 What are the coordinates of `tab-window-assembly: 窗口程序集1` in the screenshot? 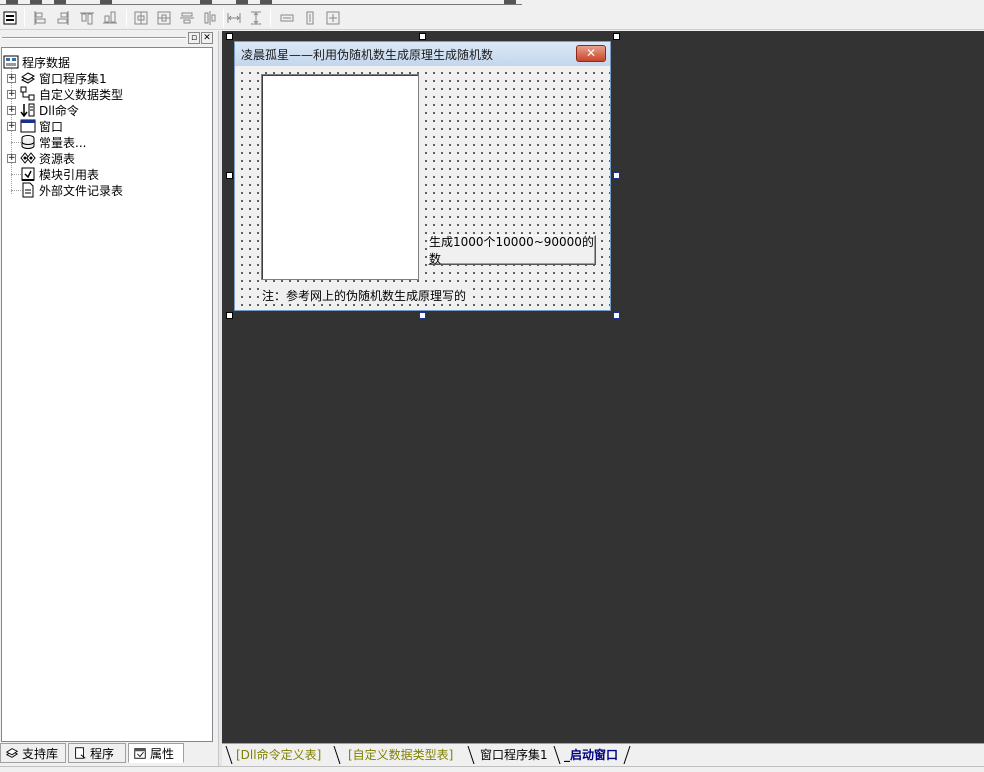 It's located at (514, 755).